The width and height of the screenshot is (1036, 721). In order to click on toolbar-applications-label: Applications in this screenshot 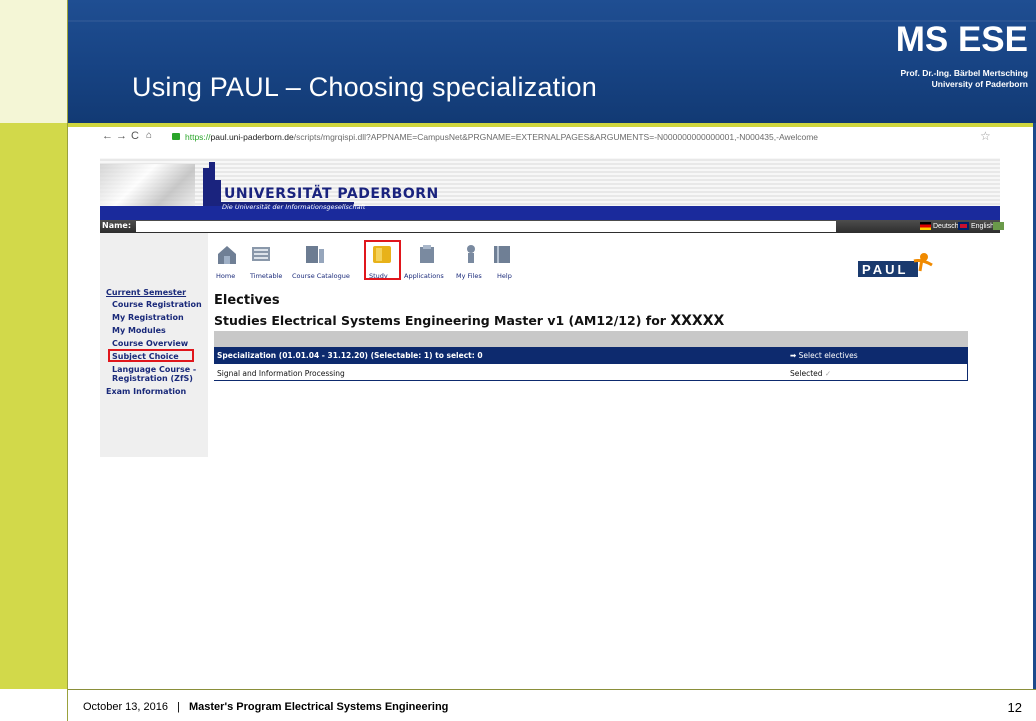, I will do `click(424, 276)`.